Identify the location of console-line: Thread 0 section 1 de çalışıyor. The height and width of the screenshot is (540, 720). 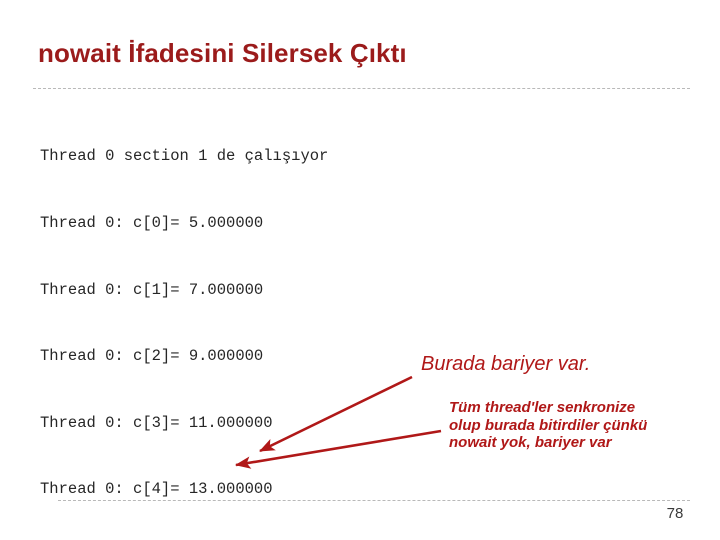
(184, 156).